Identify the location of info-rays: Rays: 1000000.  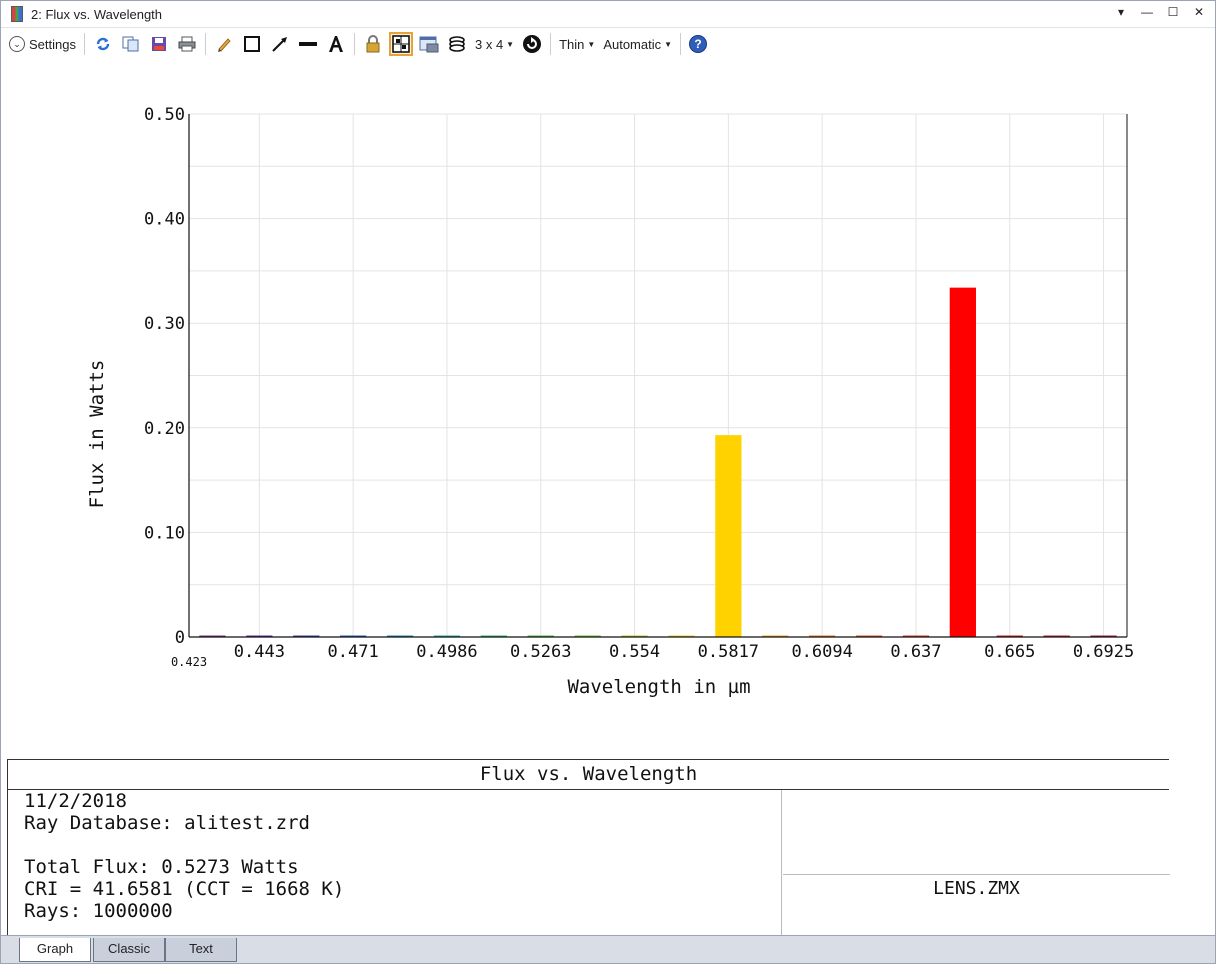
(98, 911).